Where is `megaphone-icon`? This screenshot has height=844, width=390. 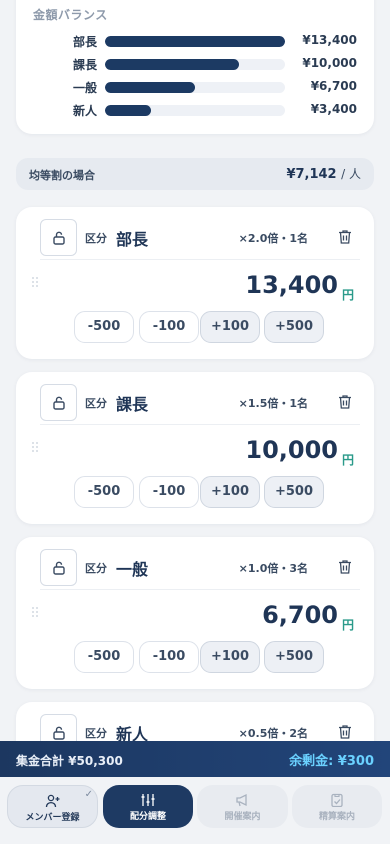 megaphone-icon is located at coordinates (241, 800).